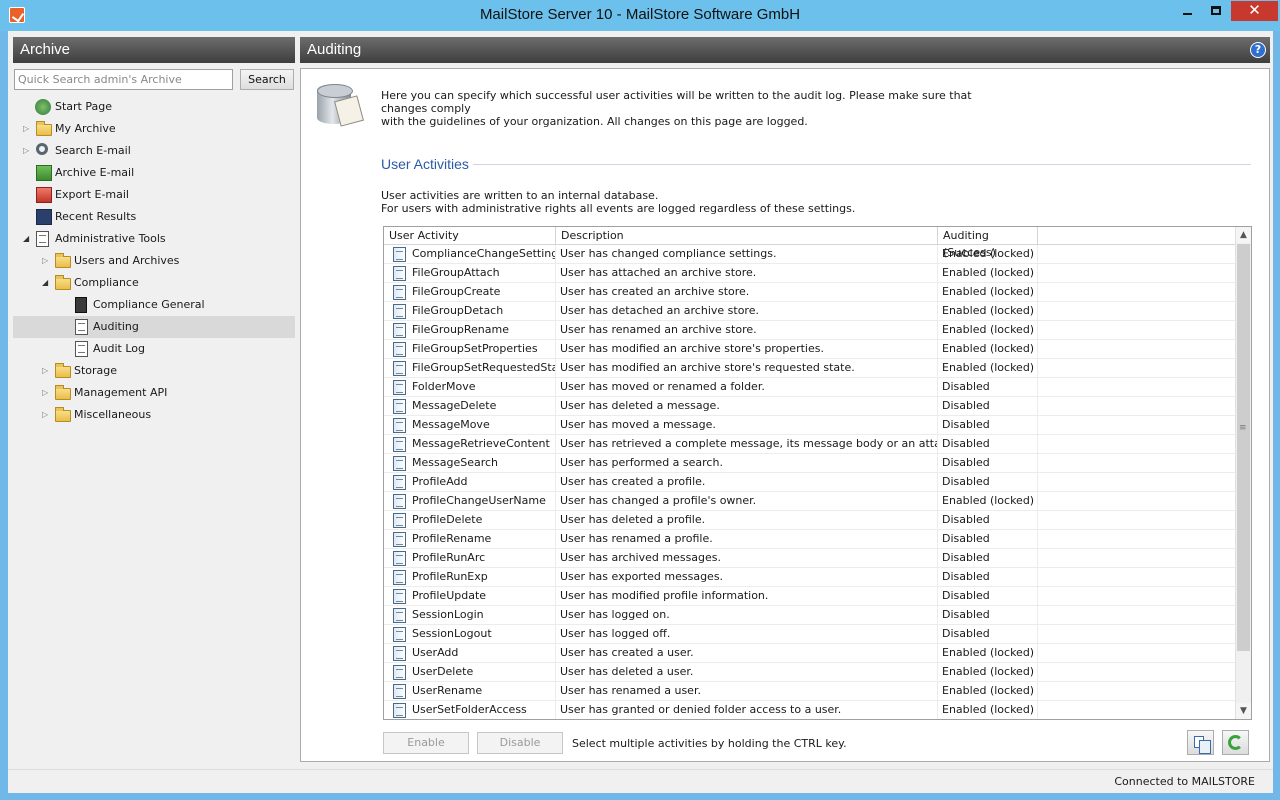 Image resolution: width=1280 pixels, height=800 pixels. What do you see at coordinates (747, 292) in the screenshot?
I see `description-cell: User has created an archive store.` at bounding box center [747, 292].